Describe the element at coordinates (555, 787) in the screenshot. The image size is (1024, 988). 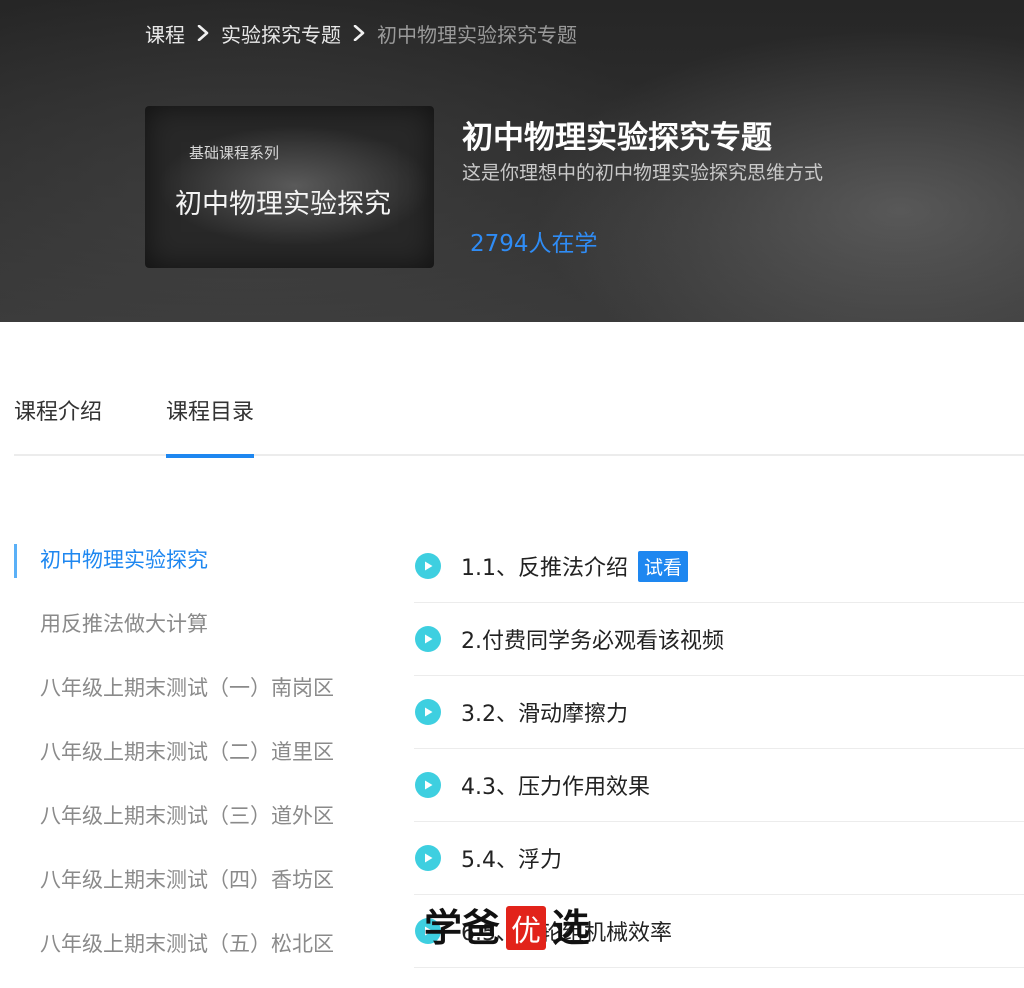
I see `lesson-title: 4.3、压力作用效果` at that location.